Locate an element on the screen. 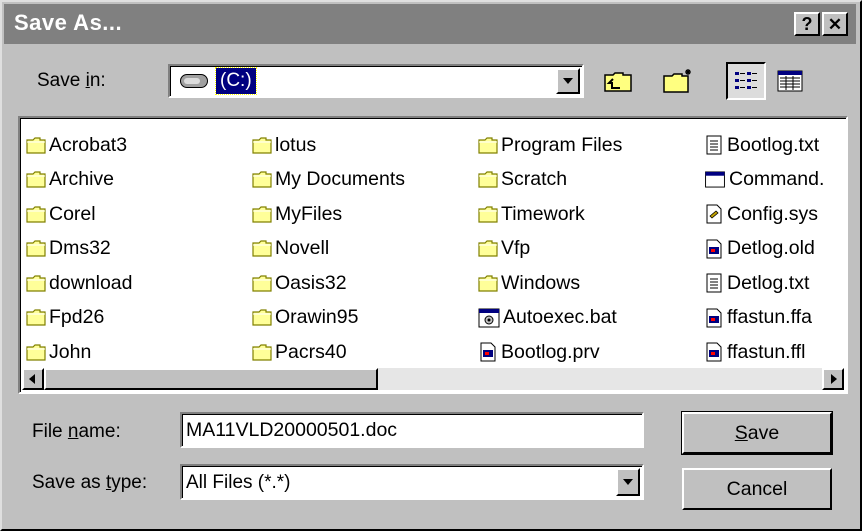 Image resolution: width=862 pixels, height=531 pixels. create-new-folder-button is located at coordinates (678, 81).